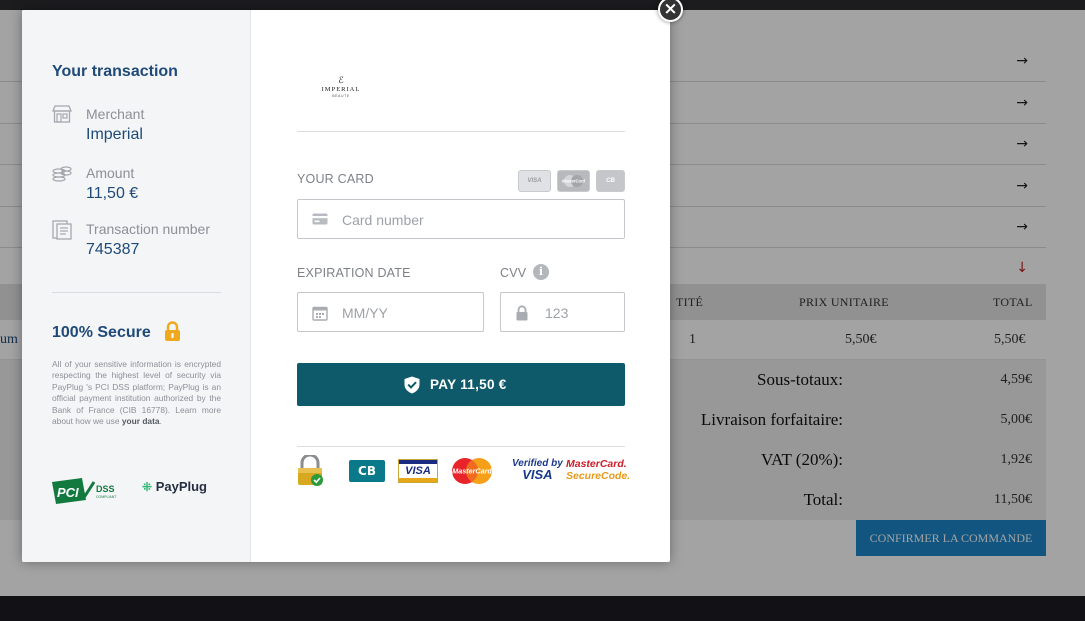 This screenshot has height=621, width=1085. What do you see at coordinates (596, 464) in the screenshot?
I see `mcsc-top-text: MasterCard.` at bounding box center [596, 464].